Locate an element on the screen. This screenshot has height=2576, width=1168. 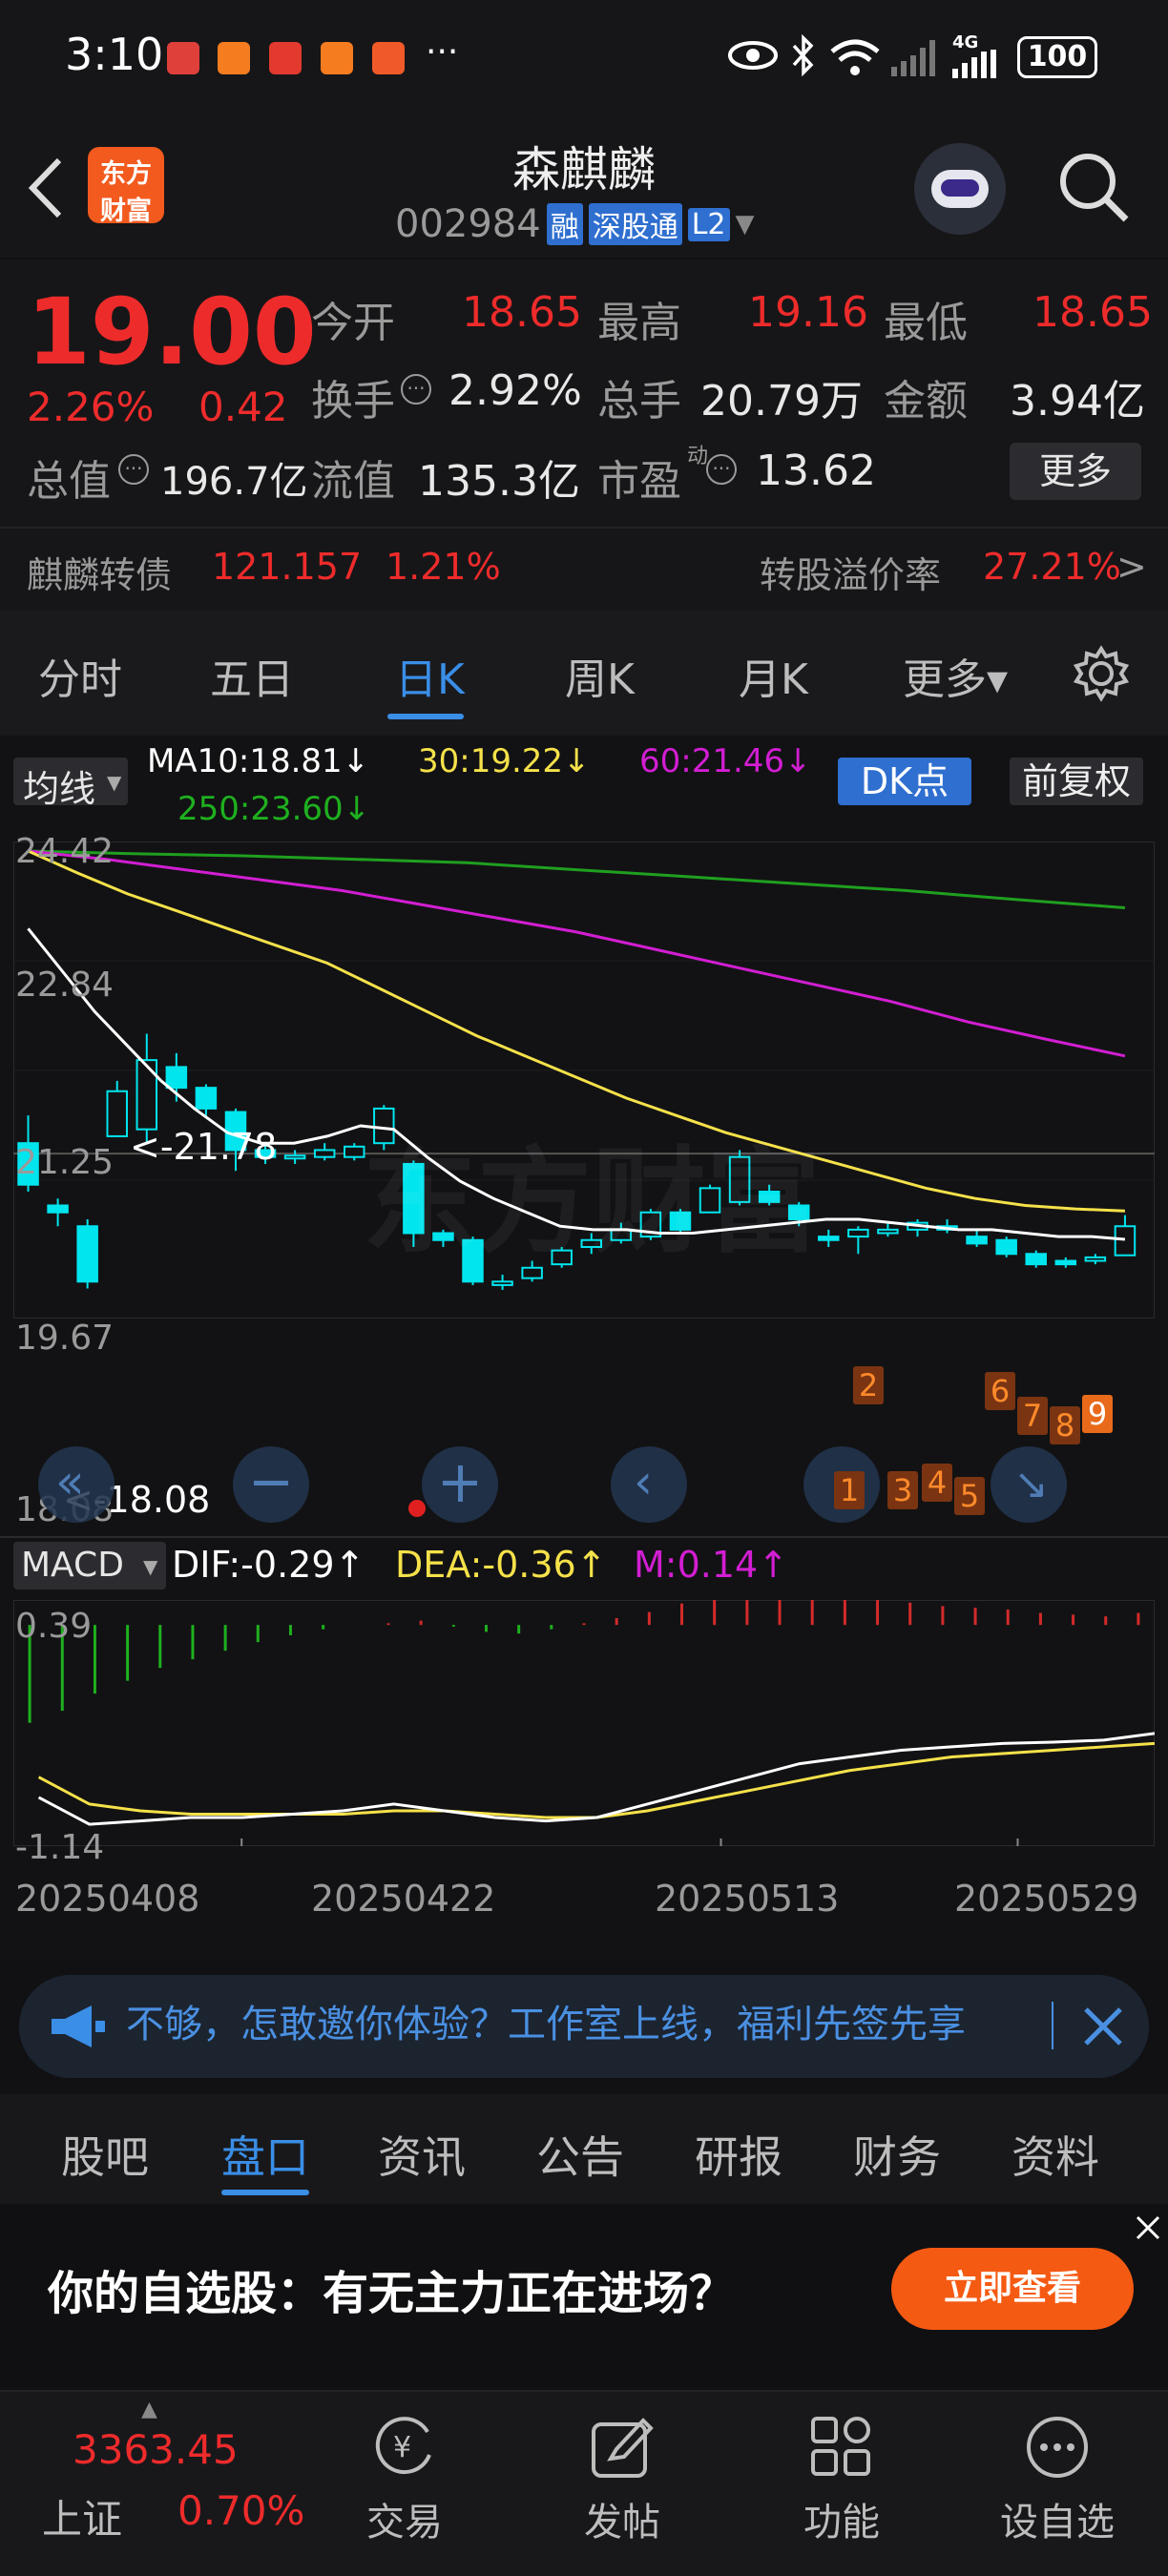
more-button: 更多 is located at coordinates (1075, 471).